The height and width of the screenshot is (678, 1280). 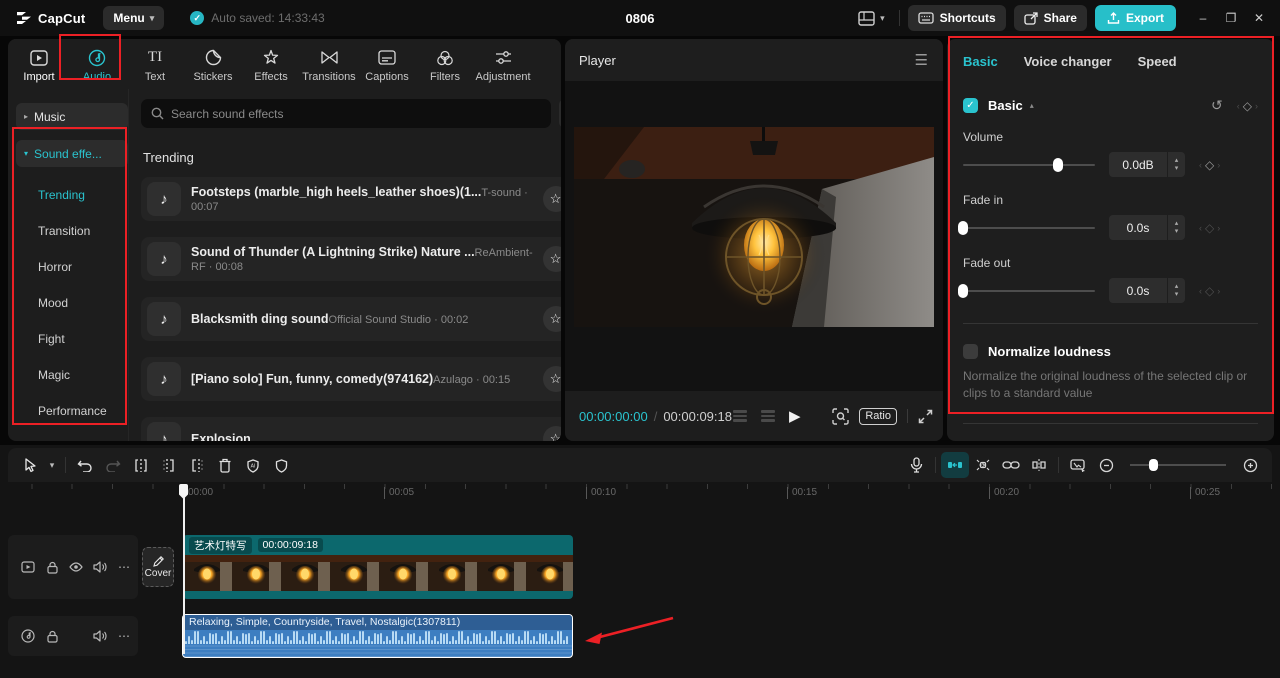 What do you see at coordinates (841, 416) in the screenshot?
I see `preview-quality-icon` at bounding box center [841, 416].